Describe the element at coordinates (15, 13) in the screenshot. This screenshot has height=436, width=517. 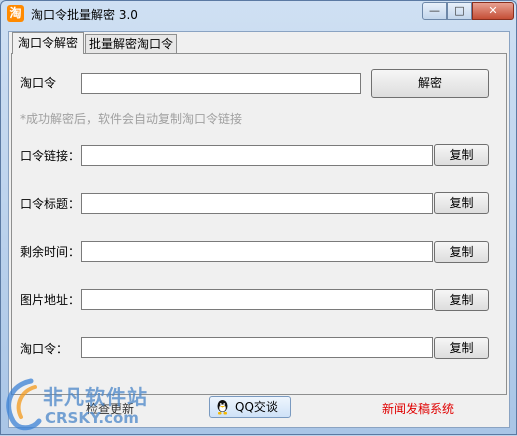
I see `app-icon: 淘` at that location.